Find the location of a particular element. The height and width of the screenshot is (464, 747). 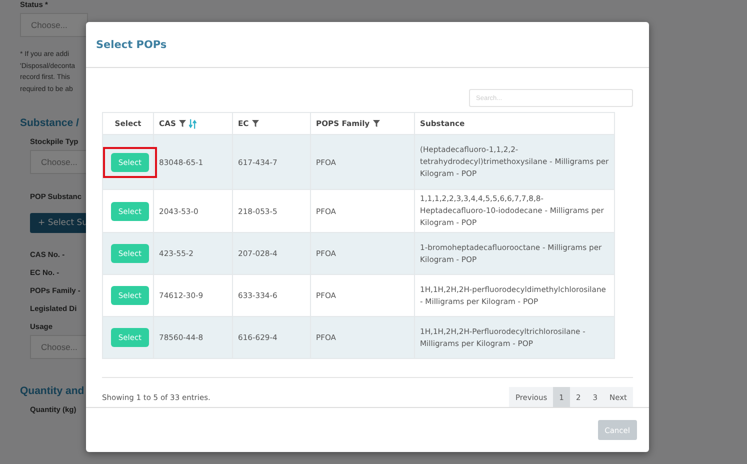

modal-title: Select POPs is located at coordinates (131, 44).